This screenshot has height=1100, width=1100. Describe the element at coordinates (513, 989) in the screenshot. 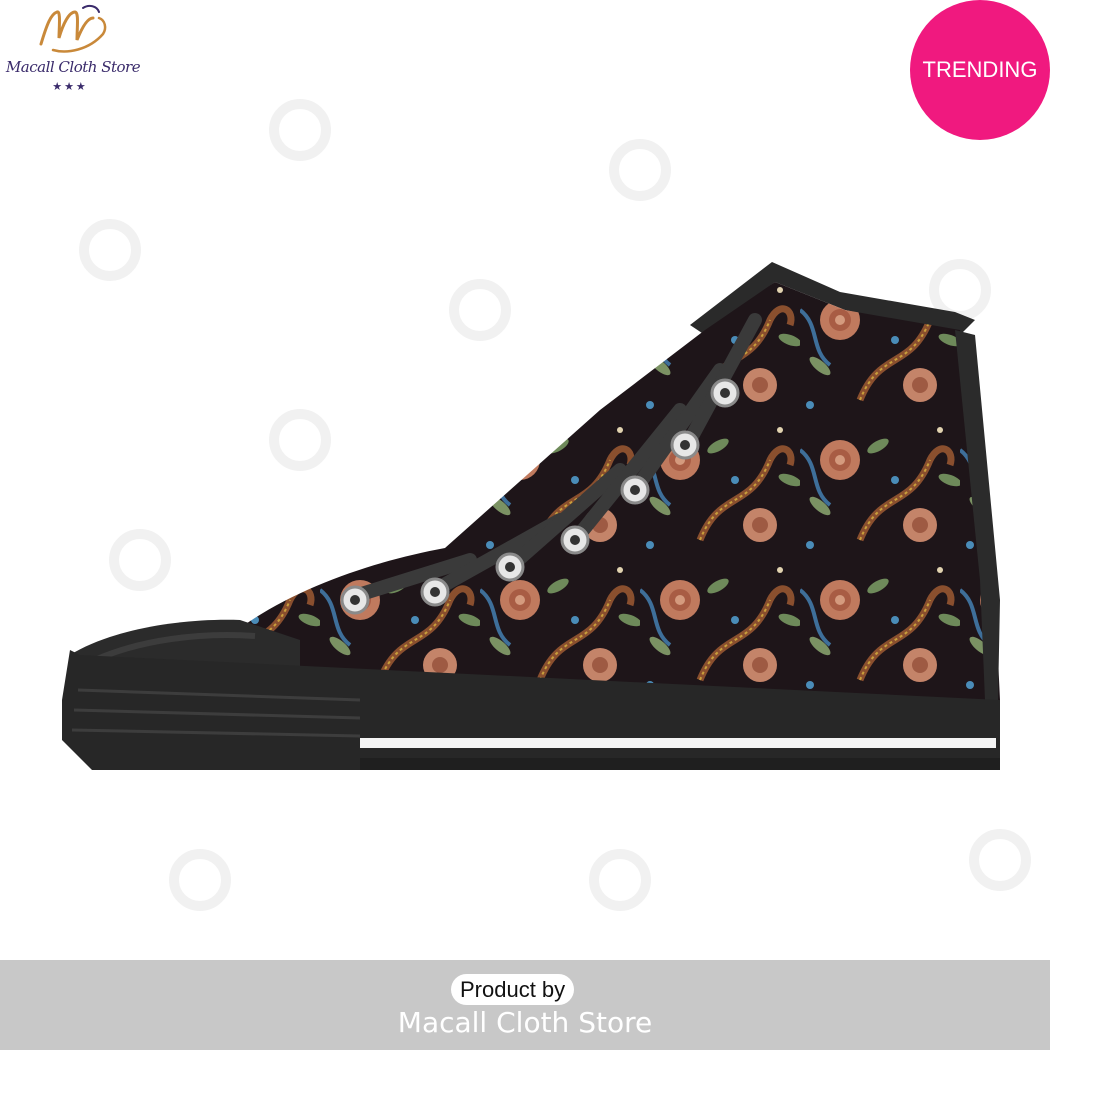

I see `product-by-label: Product by` at that location.